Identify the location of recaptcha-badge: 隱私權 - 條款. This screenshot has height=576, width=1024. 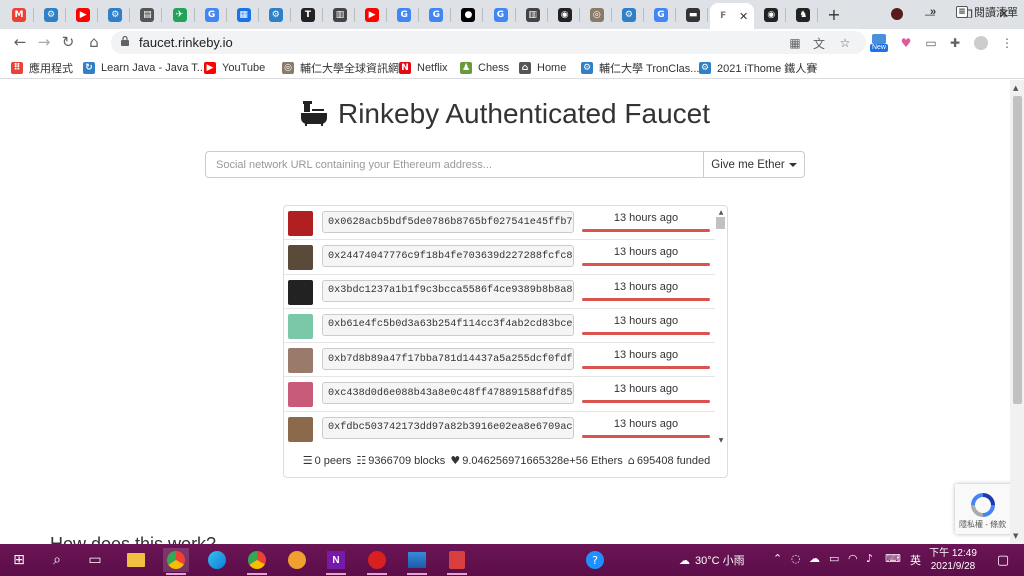
(982, 509).